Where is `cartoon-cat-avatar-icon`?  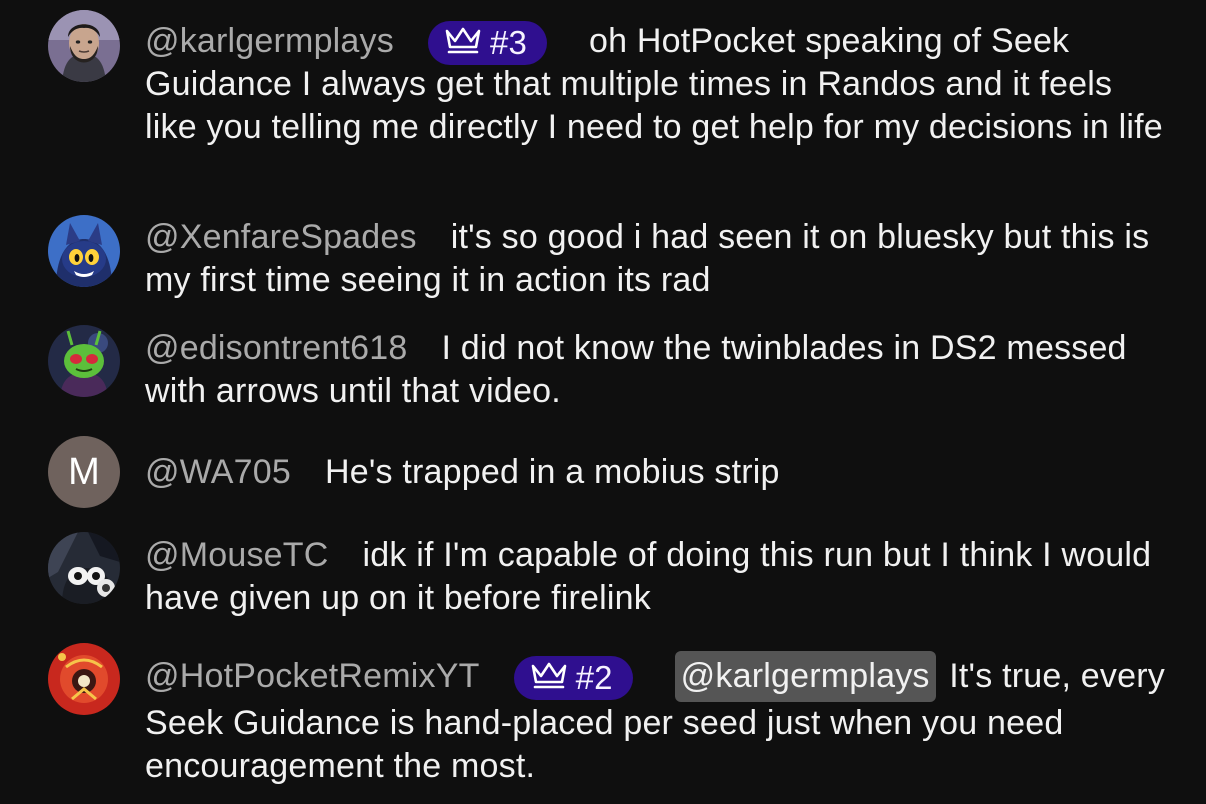
cartoon-cat-avatar-icon is located at coordinates (84, 251).